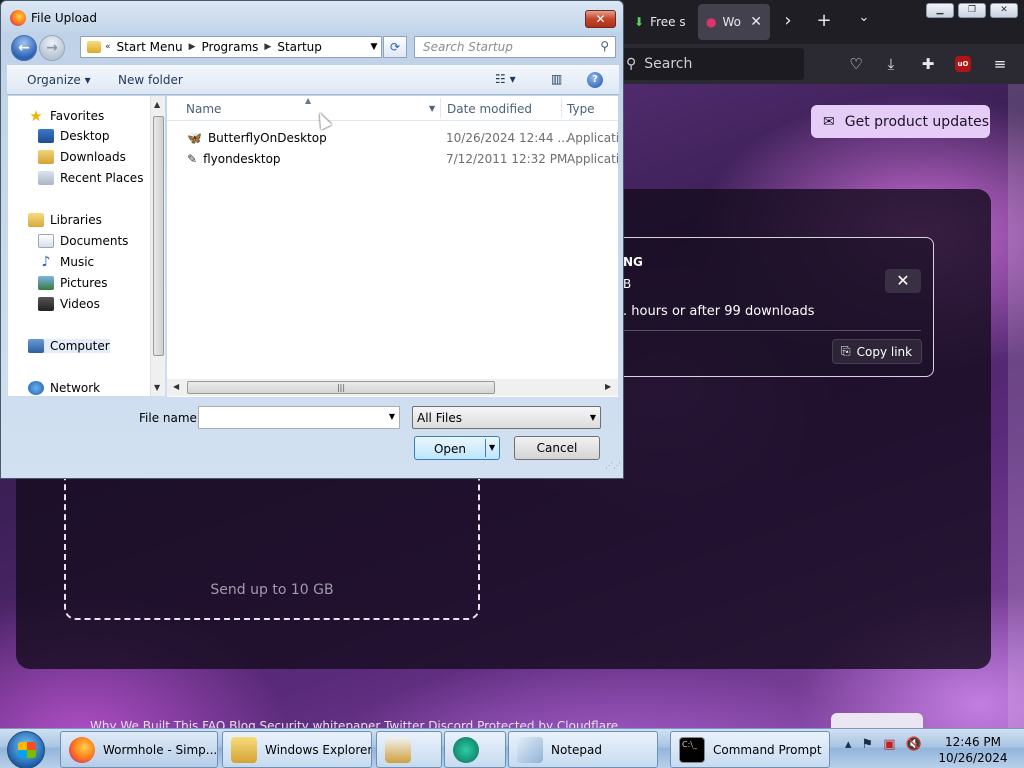  I want to click on browser-search-placeholder: Search, so click(668, 64).